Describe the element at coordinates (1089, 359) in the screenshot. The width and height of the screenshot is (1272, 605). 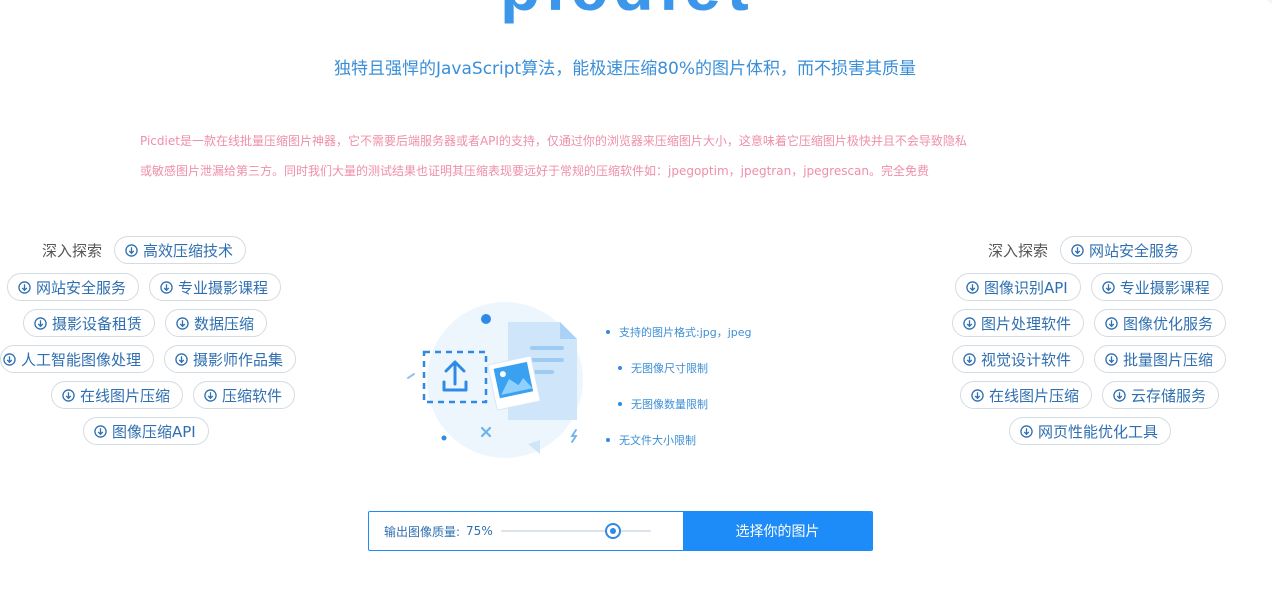
I see `right-tags-row-4: 视觉设计软件 批量图片压缩` at that location.